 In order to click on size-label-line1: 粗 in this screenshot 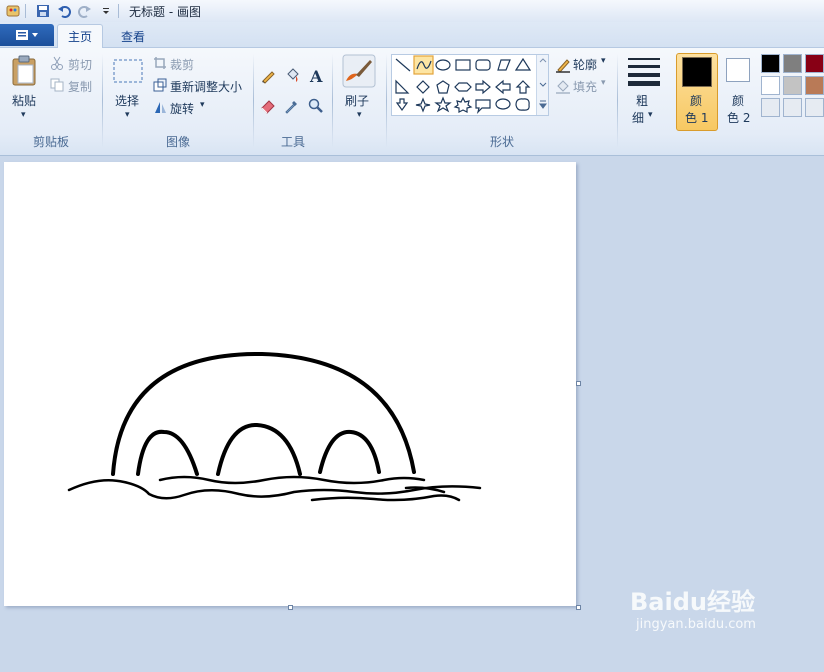, I will do `click(642, 100)`.